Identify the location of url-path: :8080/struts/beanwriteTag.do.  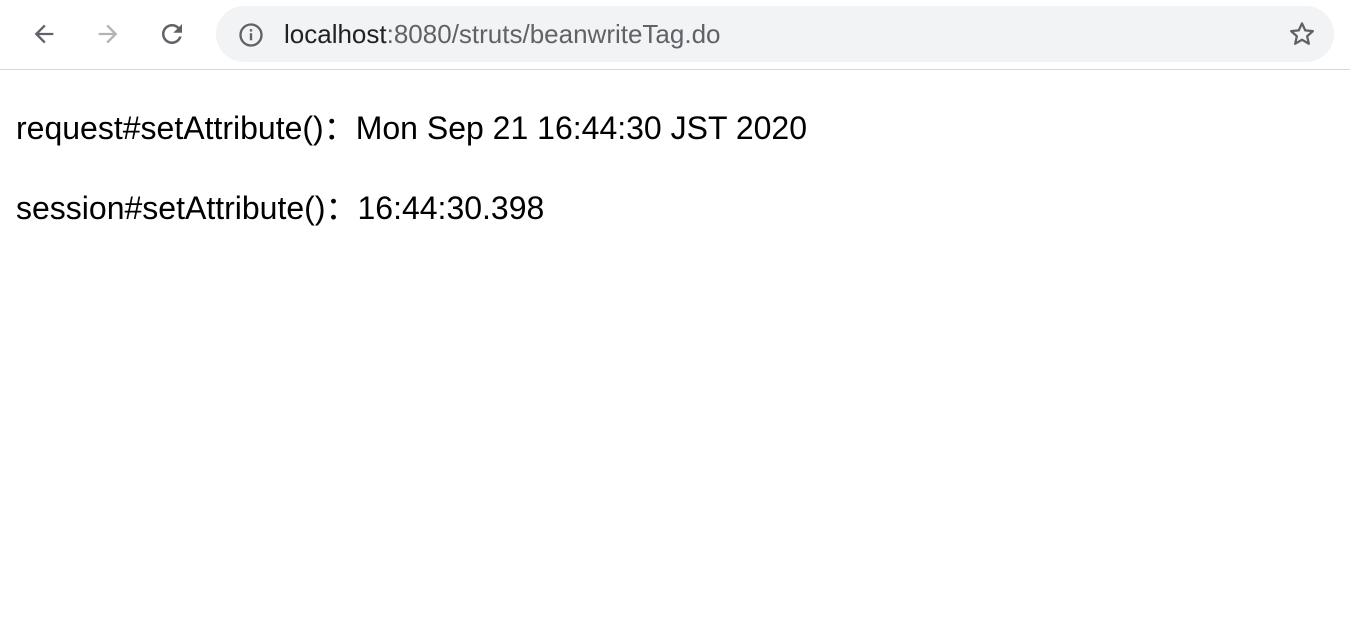
(553, 34).